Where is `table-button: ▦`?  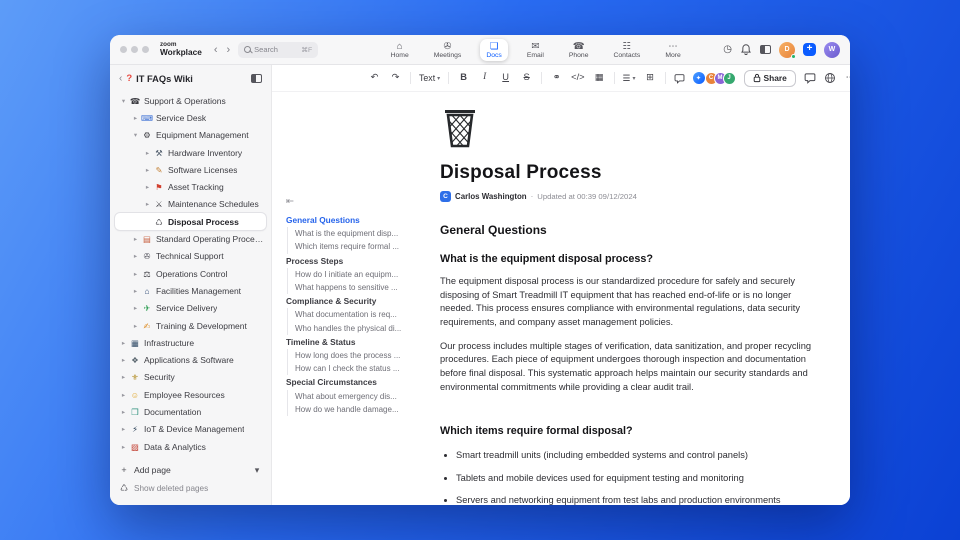 table-button: ▦ is located at coordinates (599, 78).